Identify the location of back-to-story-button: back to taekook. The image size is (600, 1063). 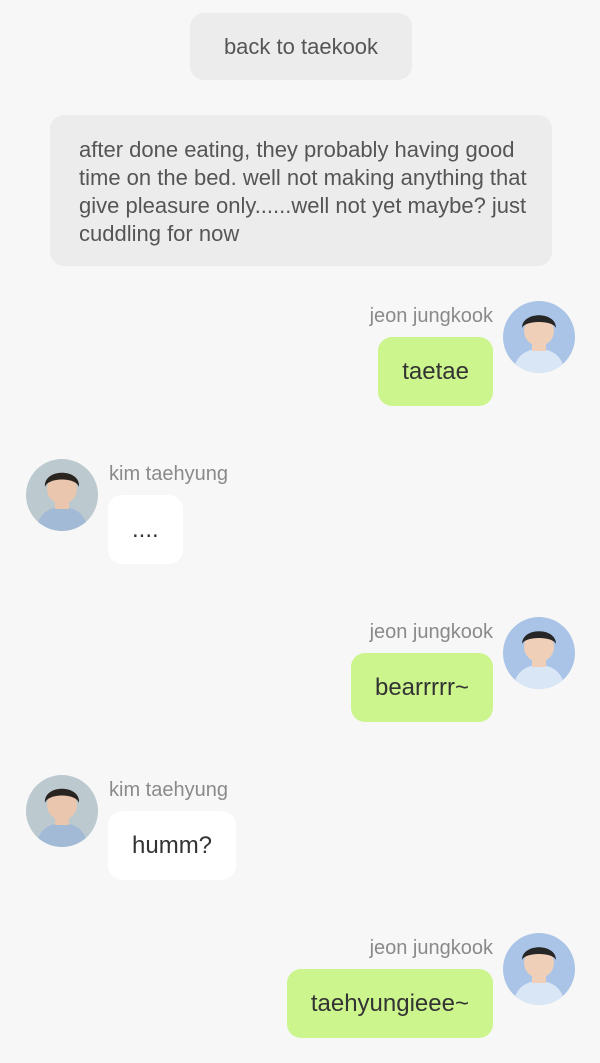
(301, 46).